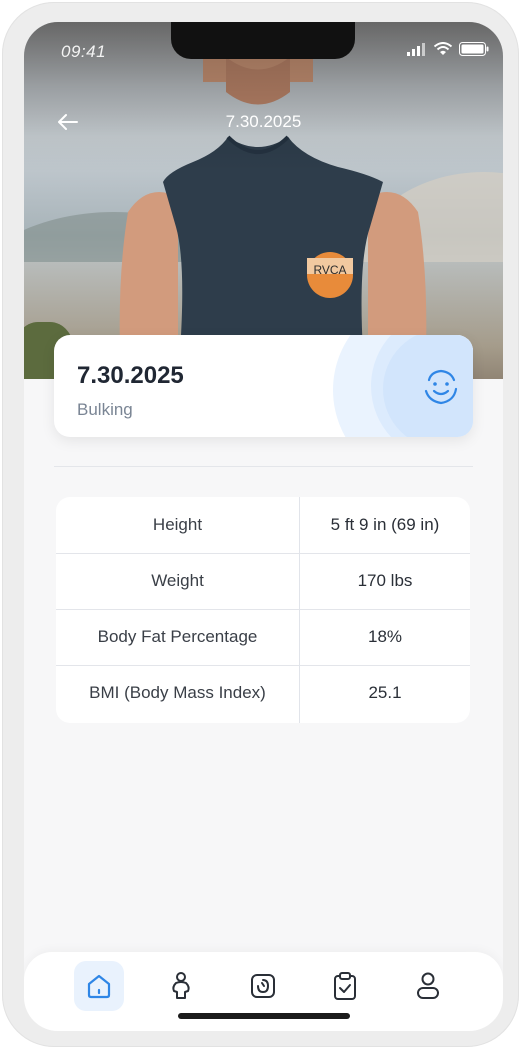 Image resolution: width=521 pixels, height=1049 pixels. What do you see at coordinates (84, 51) in the screenshot?
I see `status-time: 09:41` at bounding box center [84, 51].